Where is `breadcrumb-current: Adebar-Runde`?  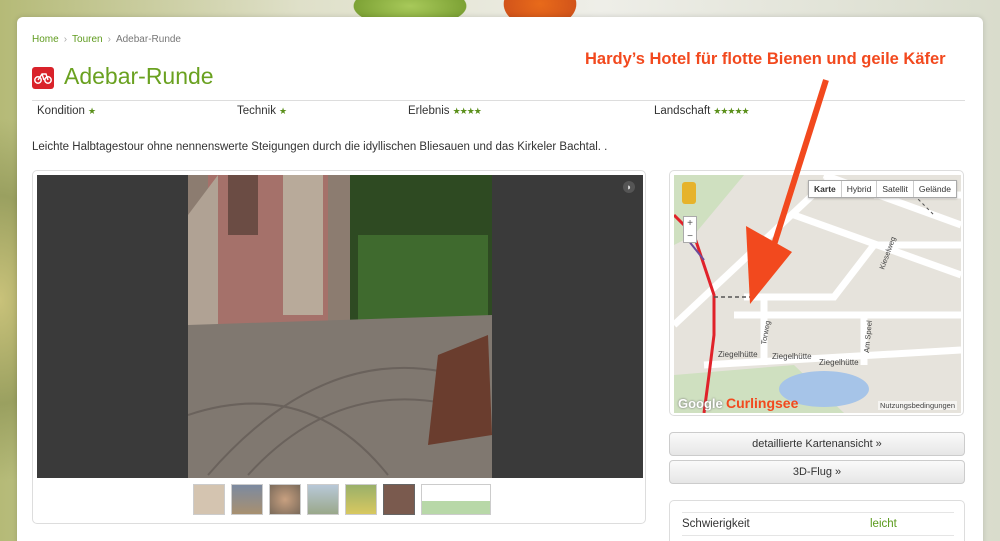 breadcrumb-current: Adebar-Runde is located at coordinates (148, 39).